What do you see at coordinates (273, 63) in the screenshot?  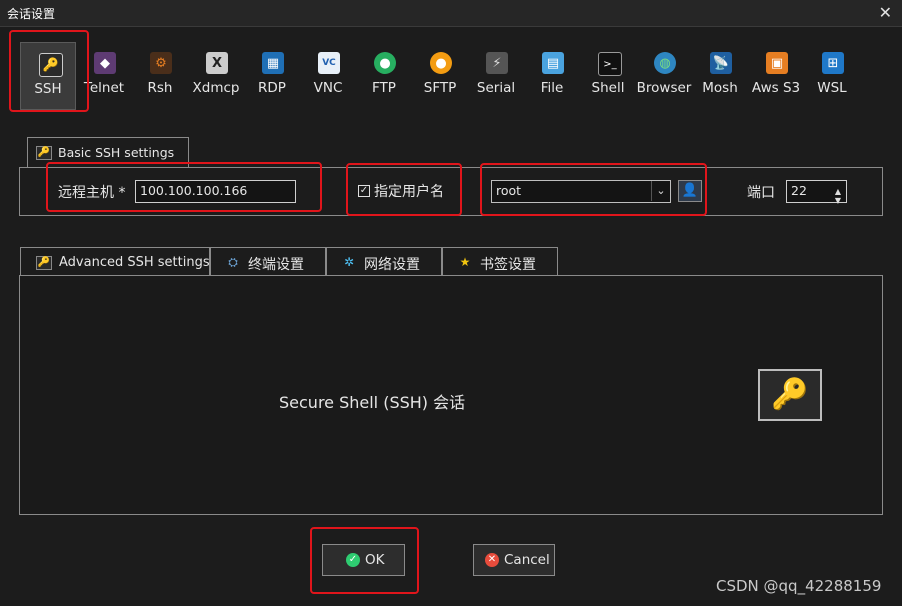 I see `rdp-icon: ▦` at bounding box center [273, 63].